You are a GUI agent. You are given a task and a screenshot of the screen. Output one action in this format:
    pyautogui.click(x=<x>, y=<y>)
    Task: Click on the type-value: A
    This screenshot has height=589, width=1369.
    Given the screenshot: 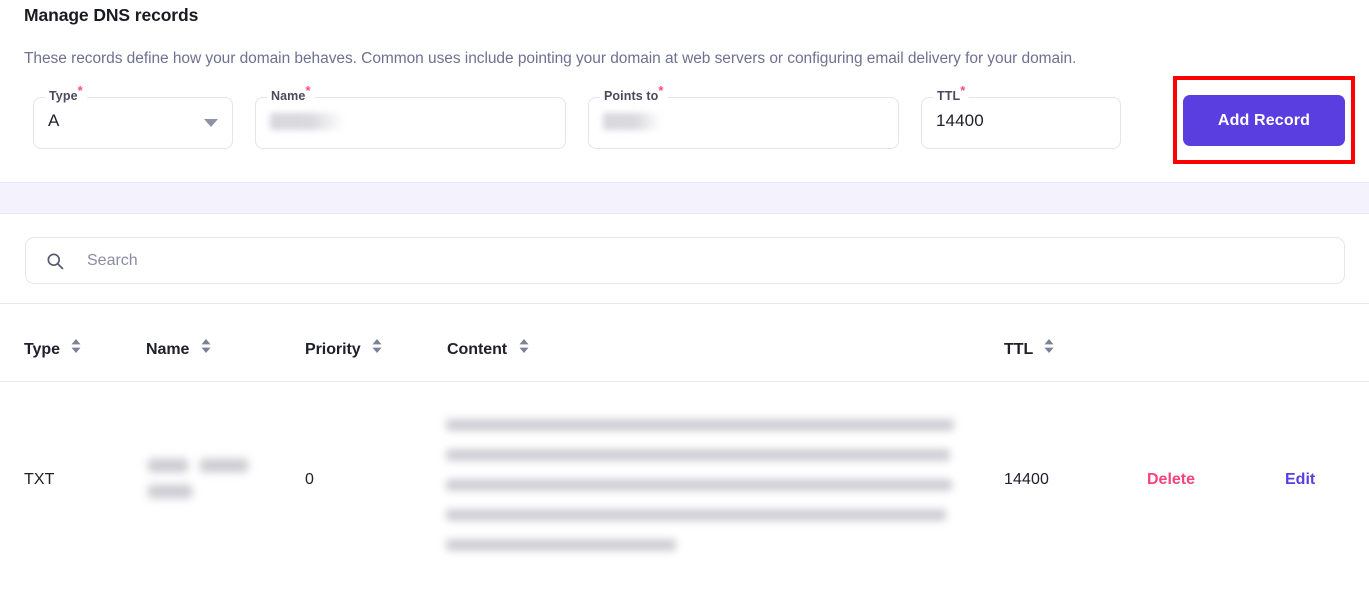 What is the action you would take?
    pyautogui.click(x=54, y=120)
    